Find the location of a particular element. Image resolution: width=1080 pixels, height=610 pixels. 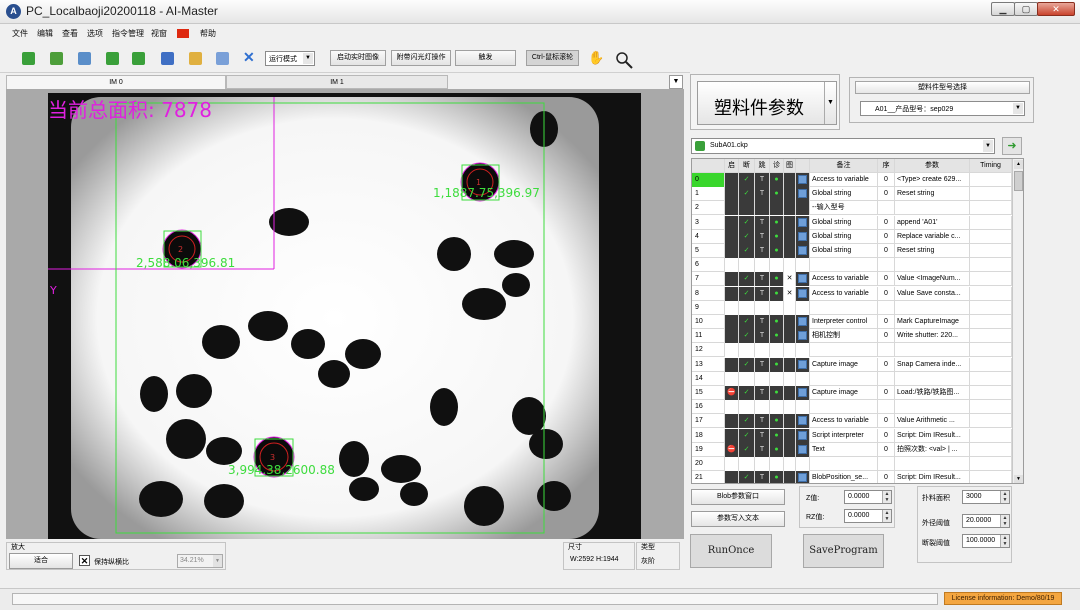

menu-file: 文件 is located at coordinates (20, 33).